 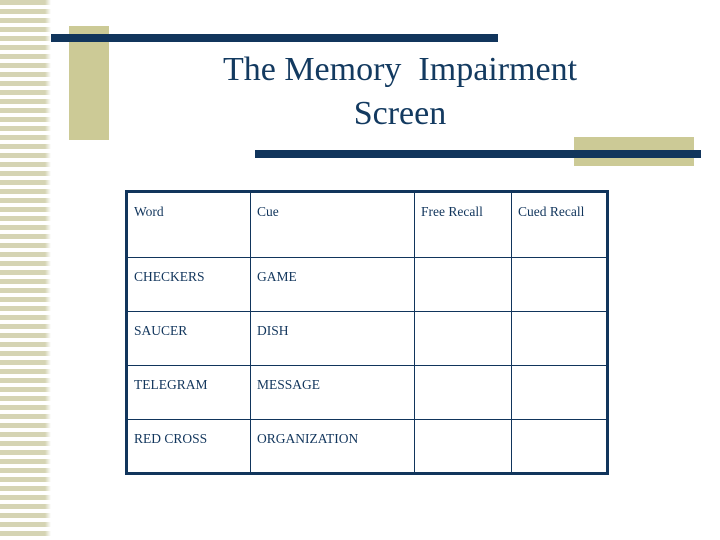 What do you see at coordinates (559, 224) in the screenshot?
I see `header-cell-cued-recall: Cued Recall` at bounding box center [559, 224].